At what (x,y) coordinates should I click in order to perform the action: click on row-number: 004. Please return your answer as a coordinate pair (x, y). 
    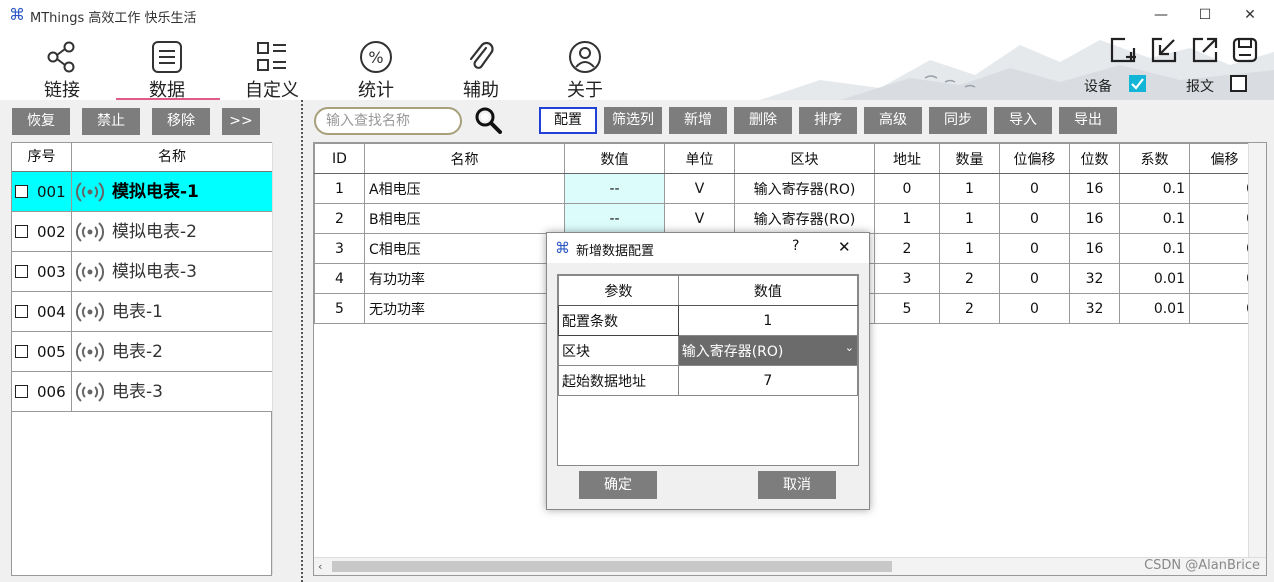
    Looking at the image, I should click on (51, 312).